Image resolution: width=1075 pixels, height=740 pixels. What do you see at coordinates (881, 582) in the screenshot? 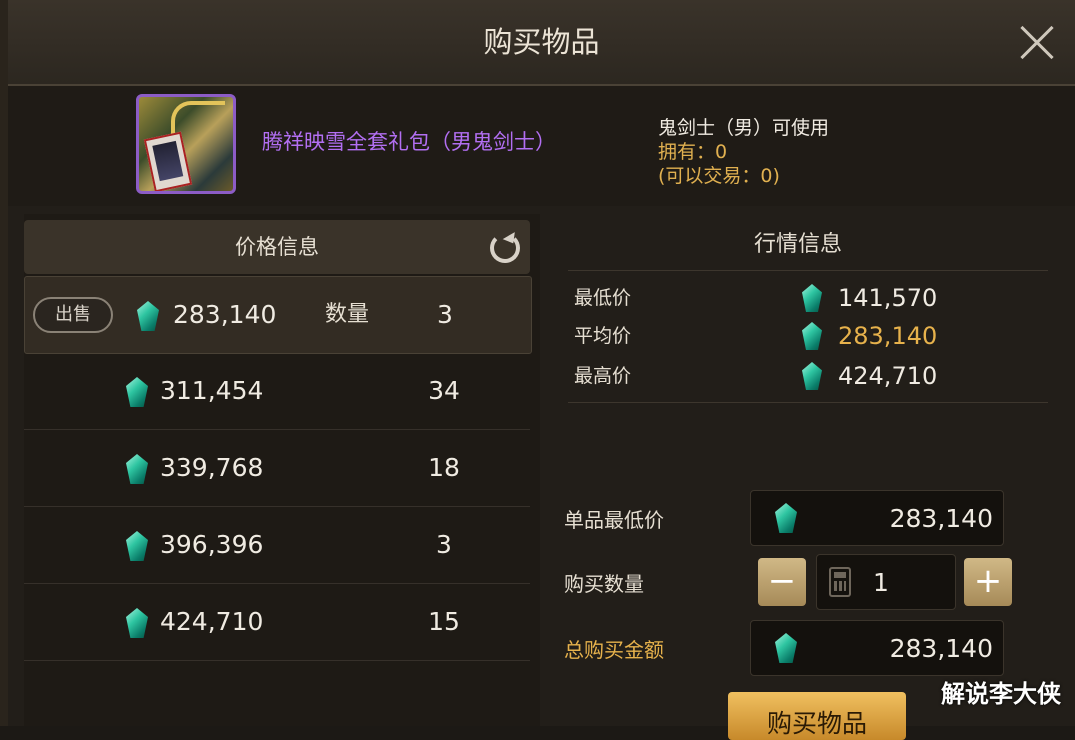
I see `quantity-value: 1` at bounding box center [881, 582].